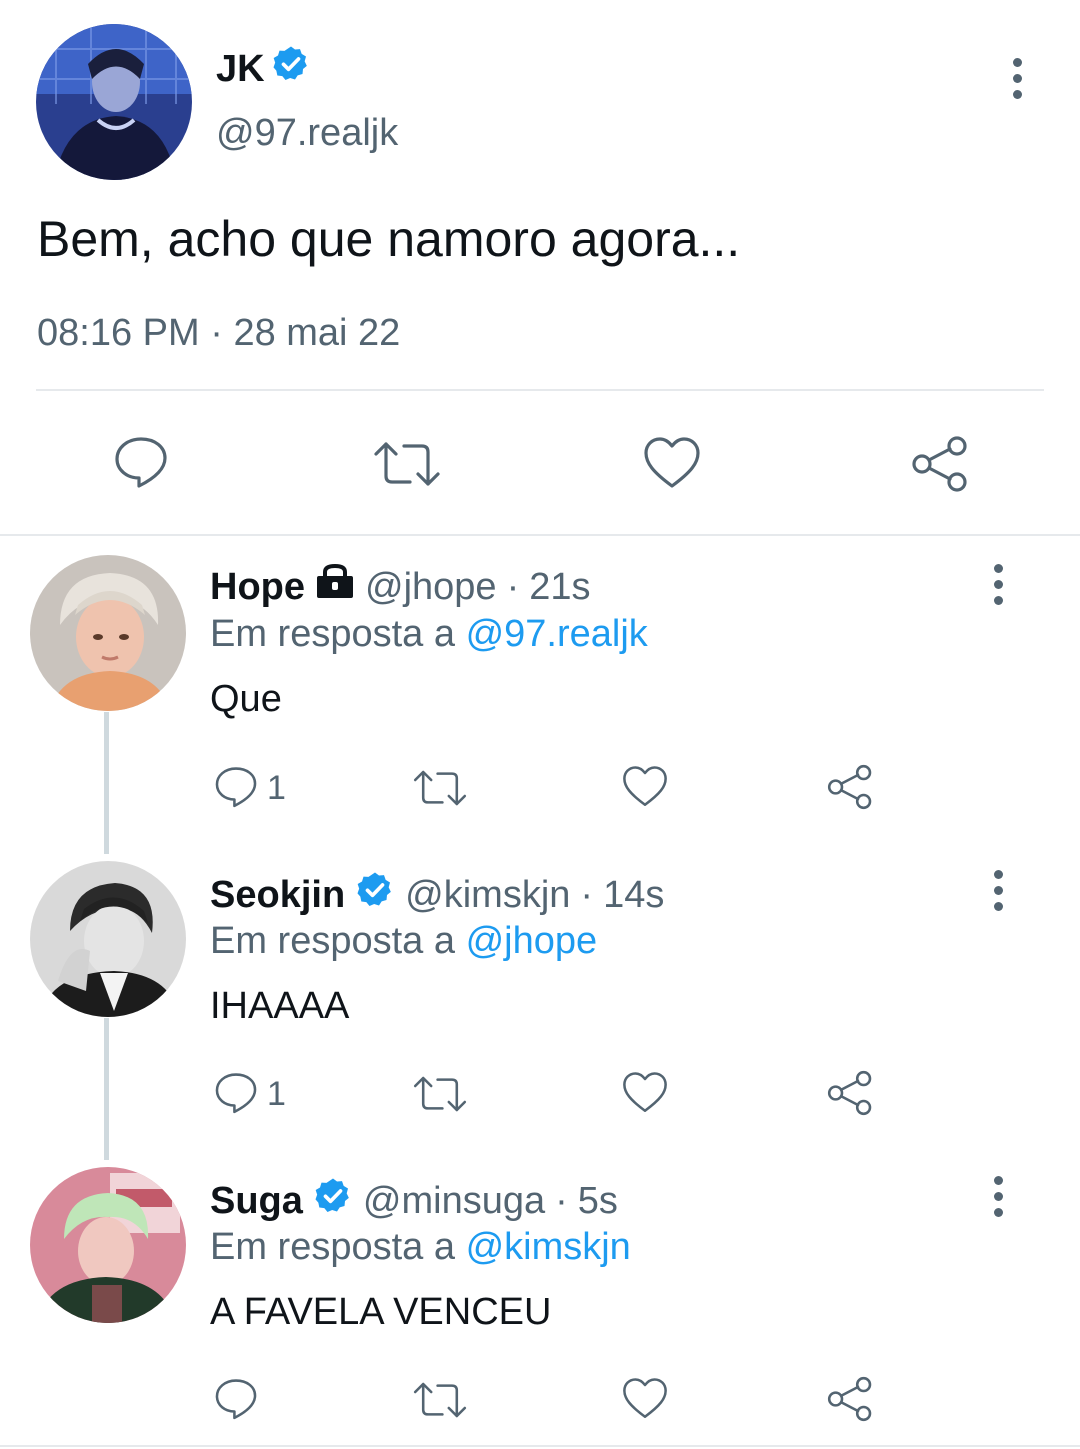 This screenshot has height=1449, width=1080. Describe the element at coordinates (557, 634) in the screenshot. I see `reply-mention: @97.realjk` at that location.